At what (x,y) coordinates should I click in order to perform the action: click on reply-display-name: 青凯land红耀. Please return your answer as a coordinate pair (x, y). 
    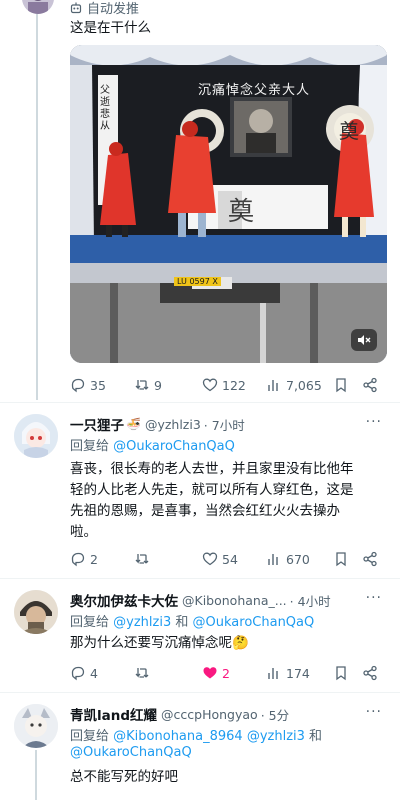
    Looking at the image, I should click on (113, 714).